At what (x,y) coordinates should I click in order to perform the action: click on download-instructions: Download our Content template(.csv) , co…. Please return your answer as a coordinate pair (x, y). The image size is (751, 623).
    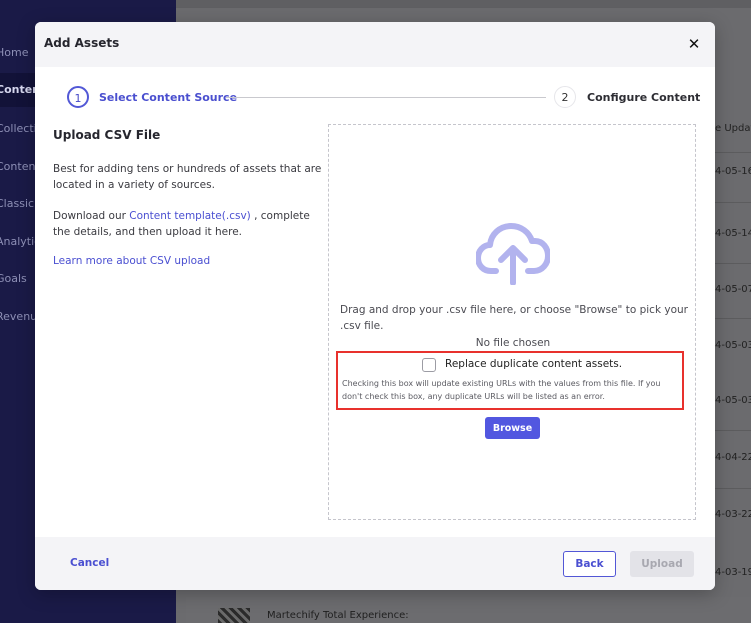
    Looking at the image, I should click on (190, 224).